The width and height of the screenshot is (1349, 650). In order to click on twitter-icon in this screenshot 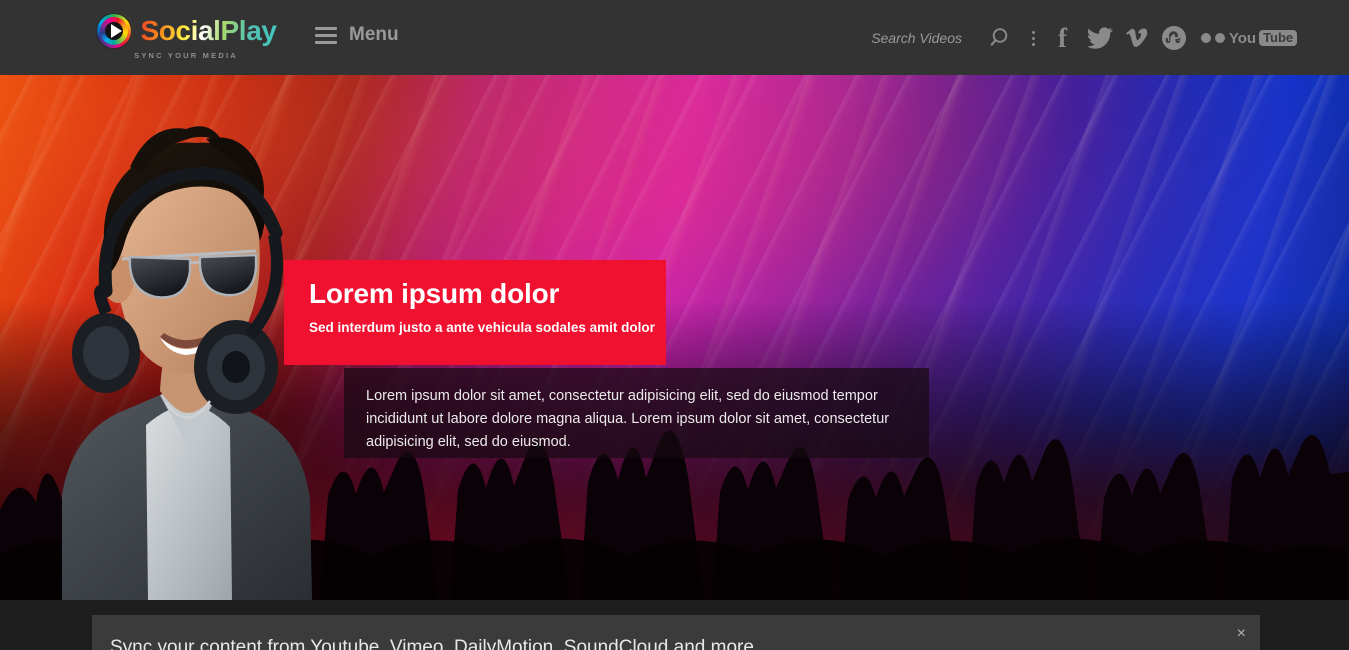, I will do `click(1099, 38)`.